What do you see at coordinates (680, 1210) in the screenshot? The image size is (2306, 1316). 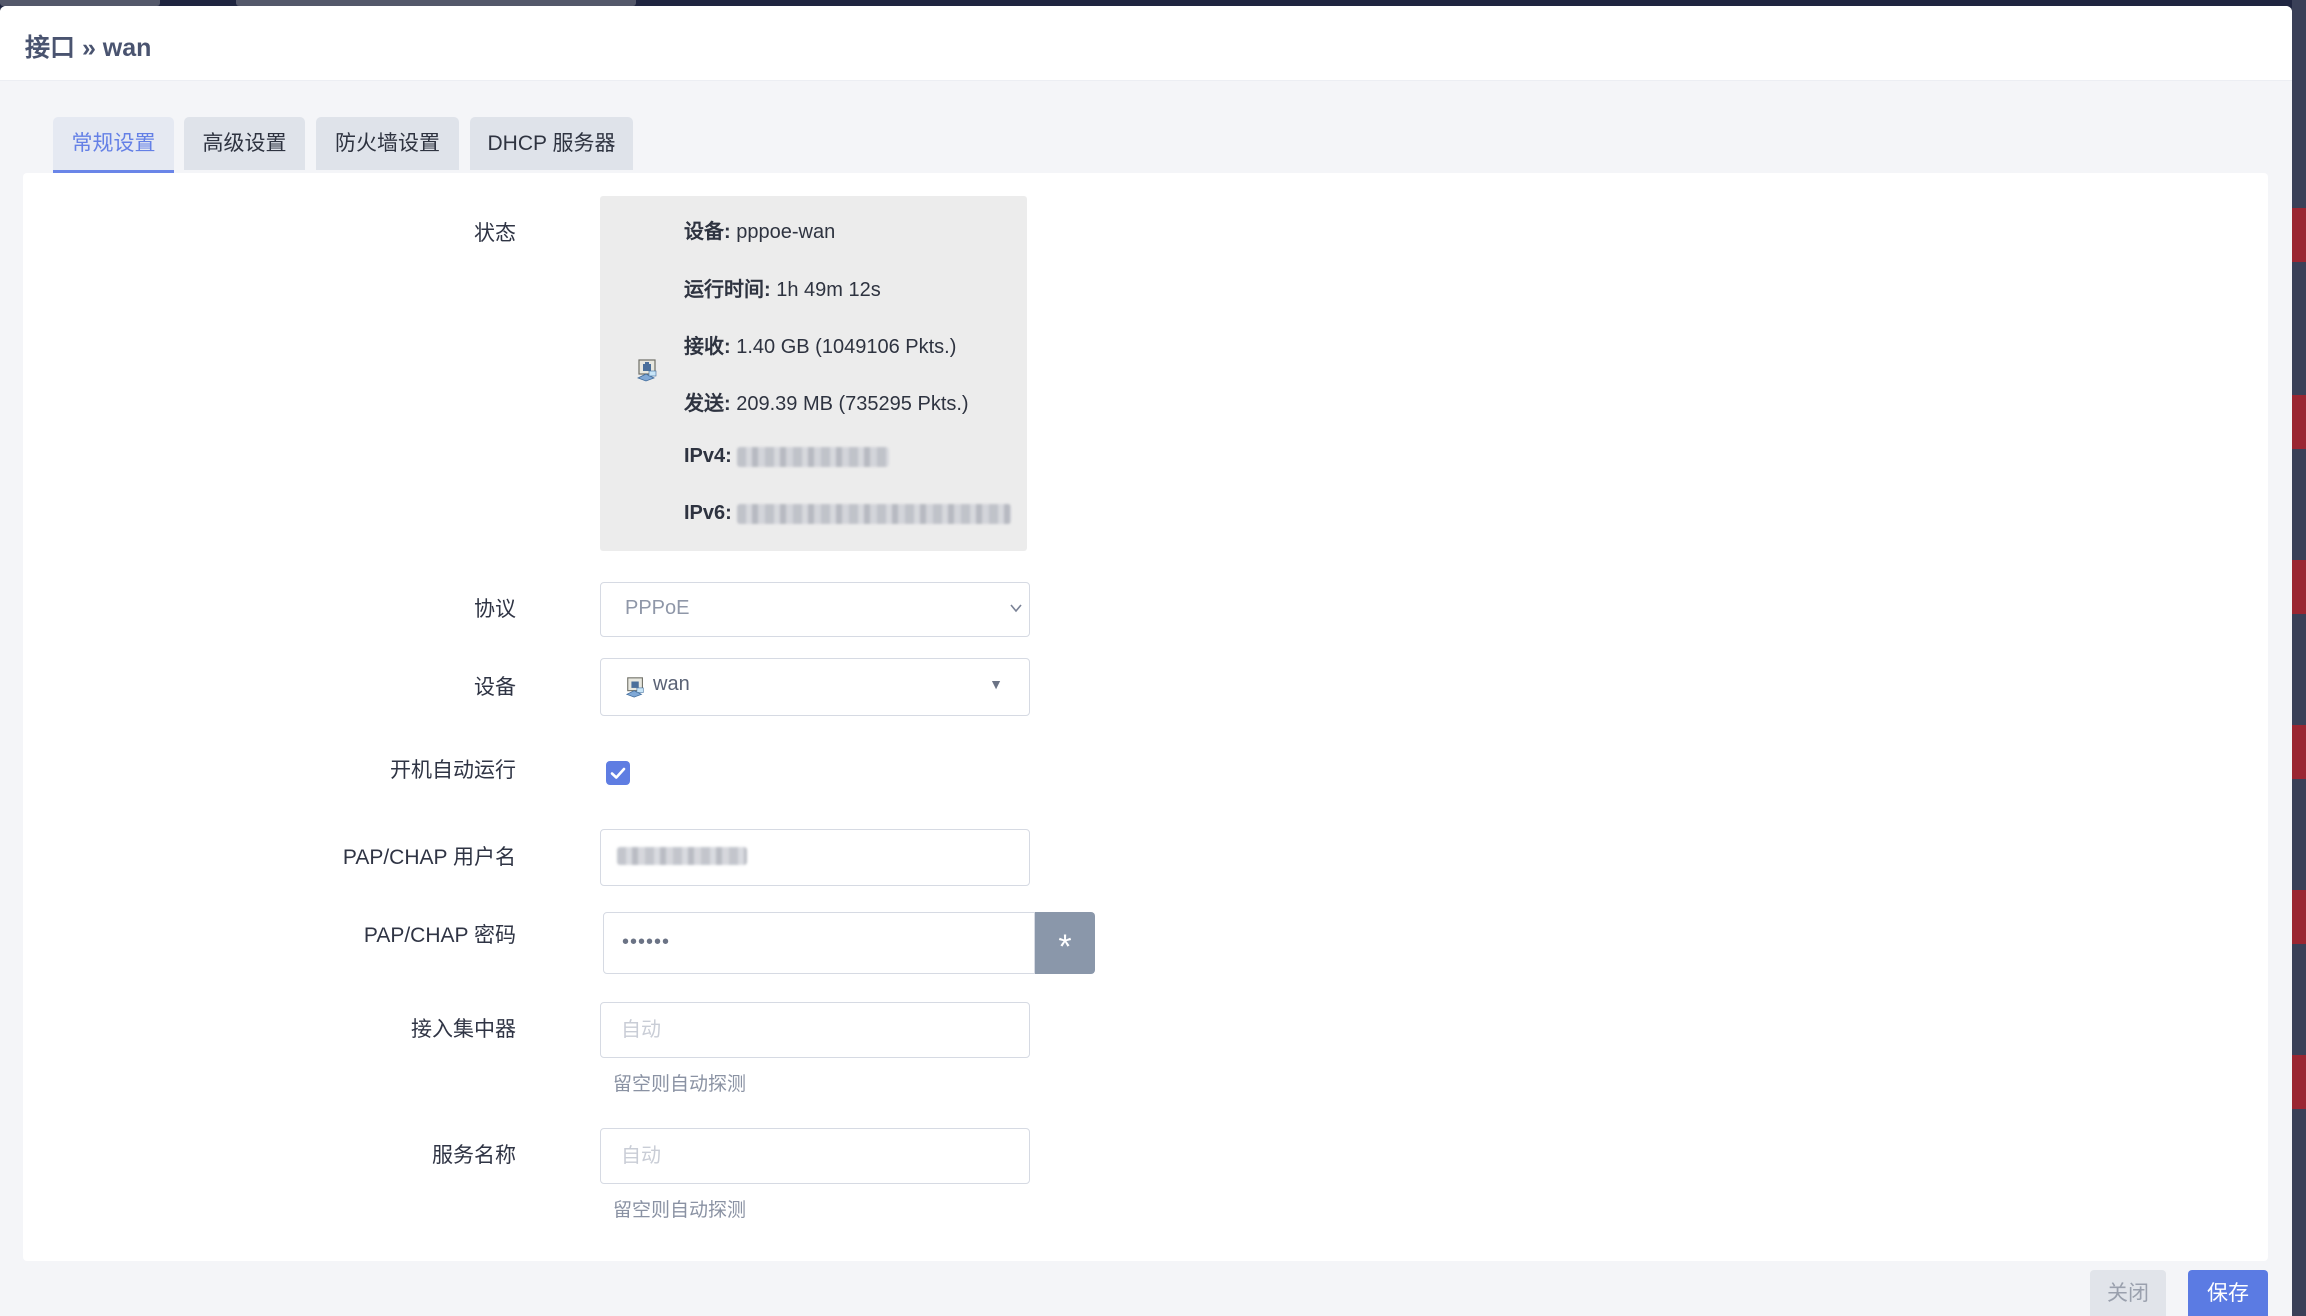 I see `service-hint: 留空则自动探测` at bounding box center [680, 1210].